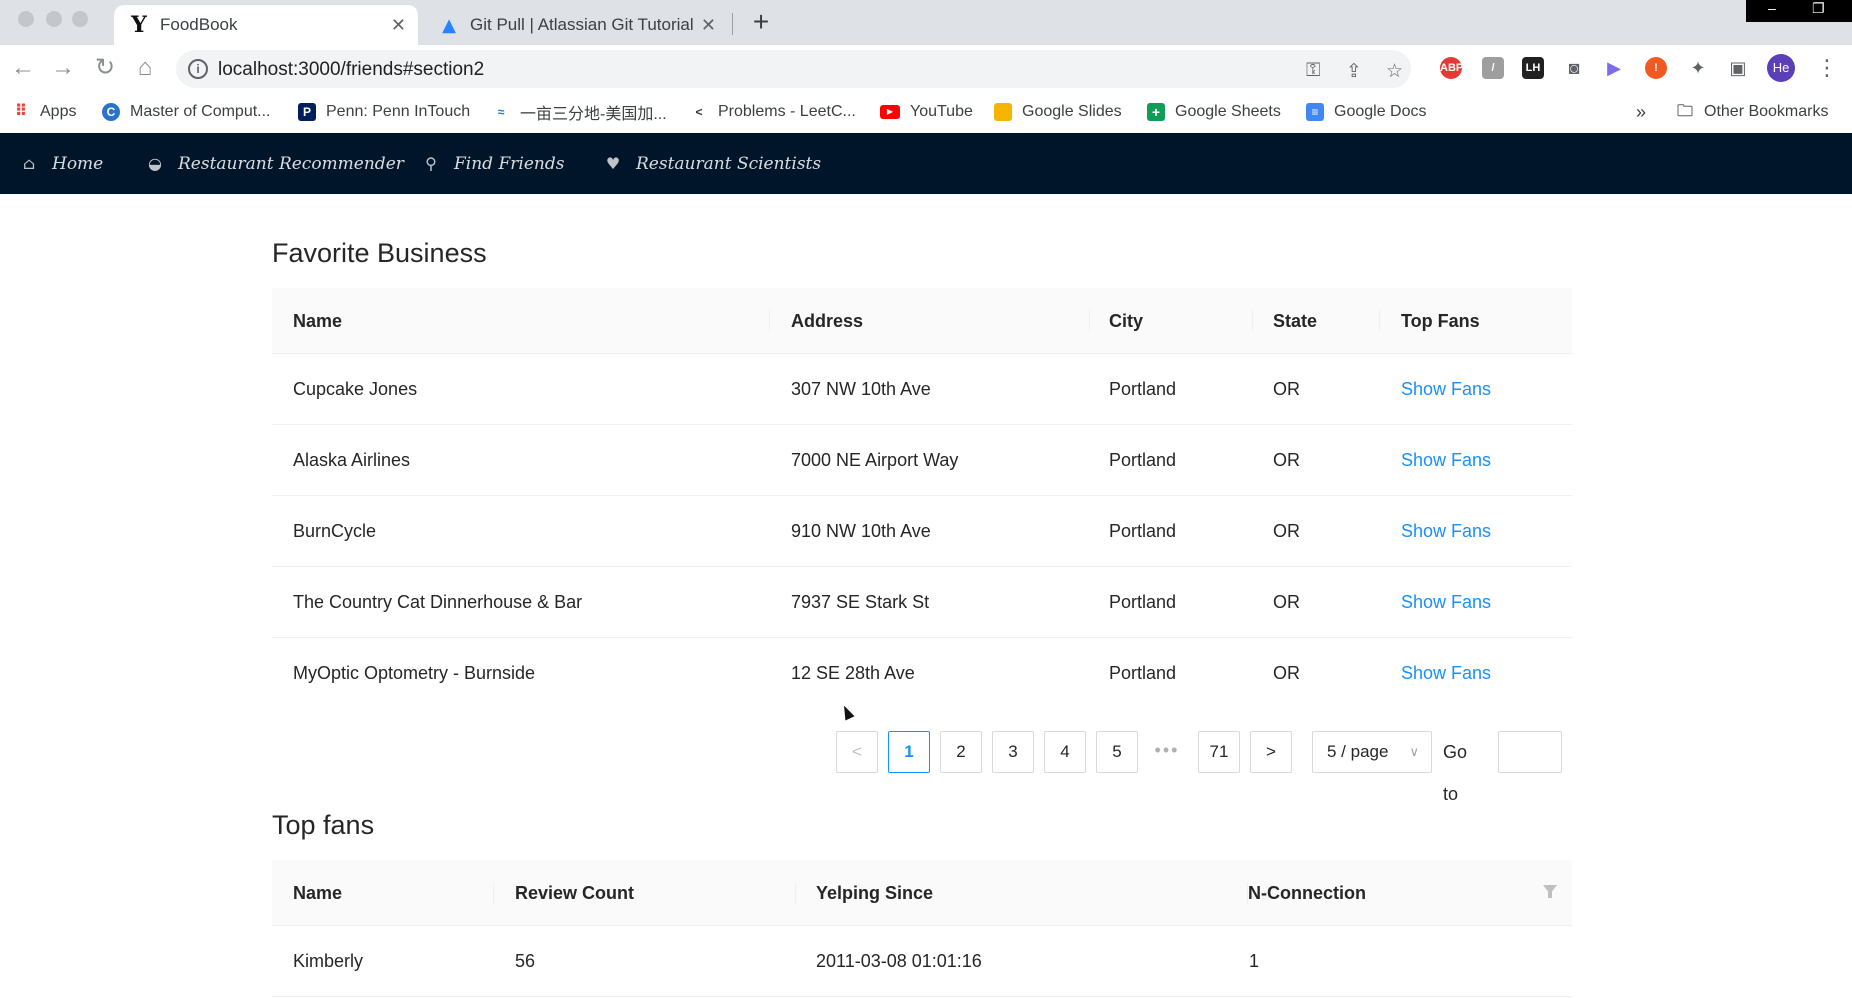 The height and width of the screenshot is (998, 1852). Describe the element at coordinates (1089, 321) in the screenshot. I see `column-divider` at that location.